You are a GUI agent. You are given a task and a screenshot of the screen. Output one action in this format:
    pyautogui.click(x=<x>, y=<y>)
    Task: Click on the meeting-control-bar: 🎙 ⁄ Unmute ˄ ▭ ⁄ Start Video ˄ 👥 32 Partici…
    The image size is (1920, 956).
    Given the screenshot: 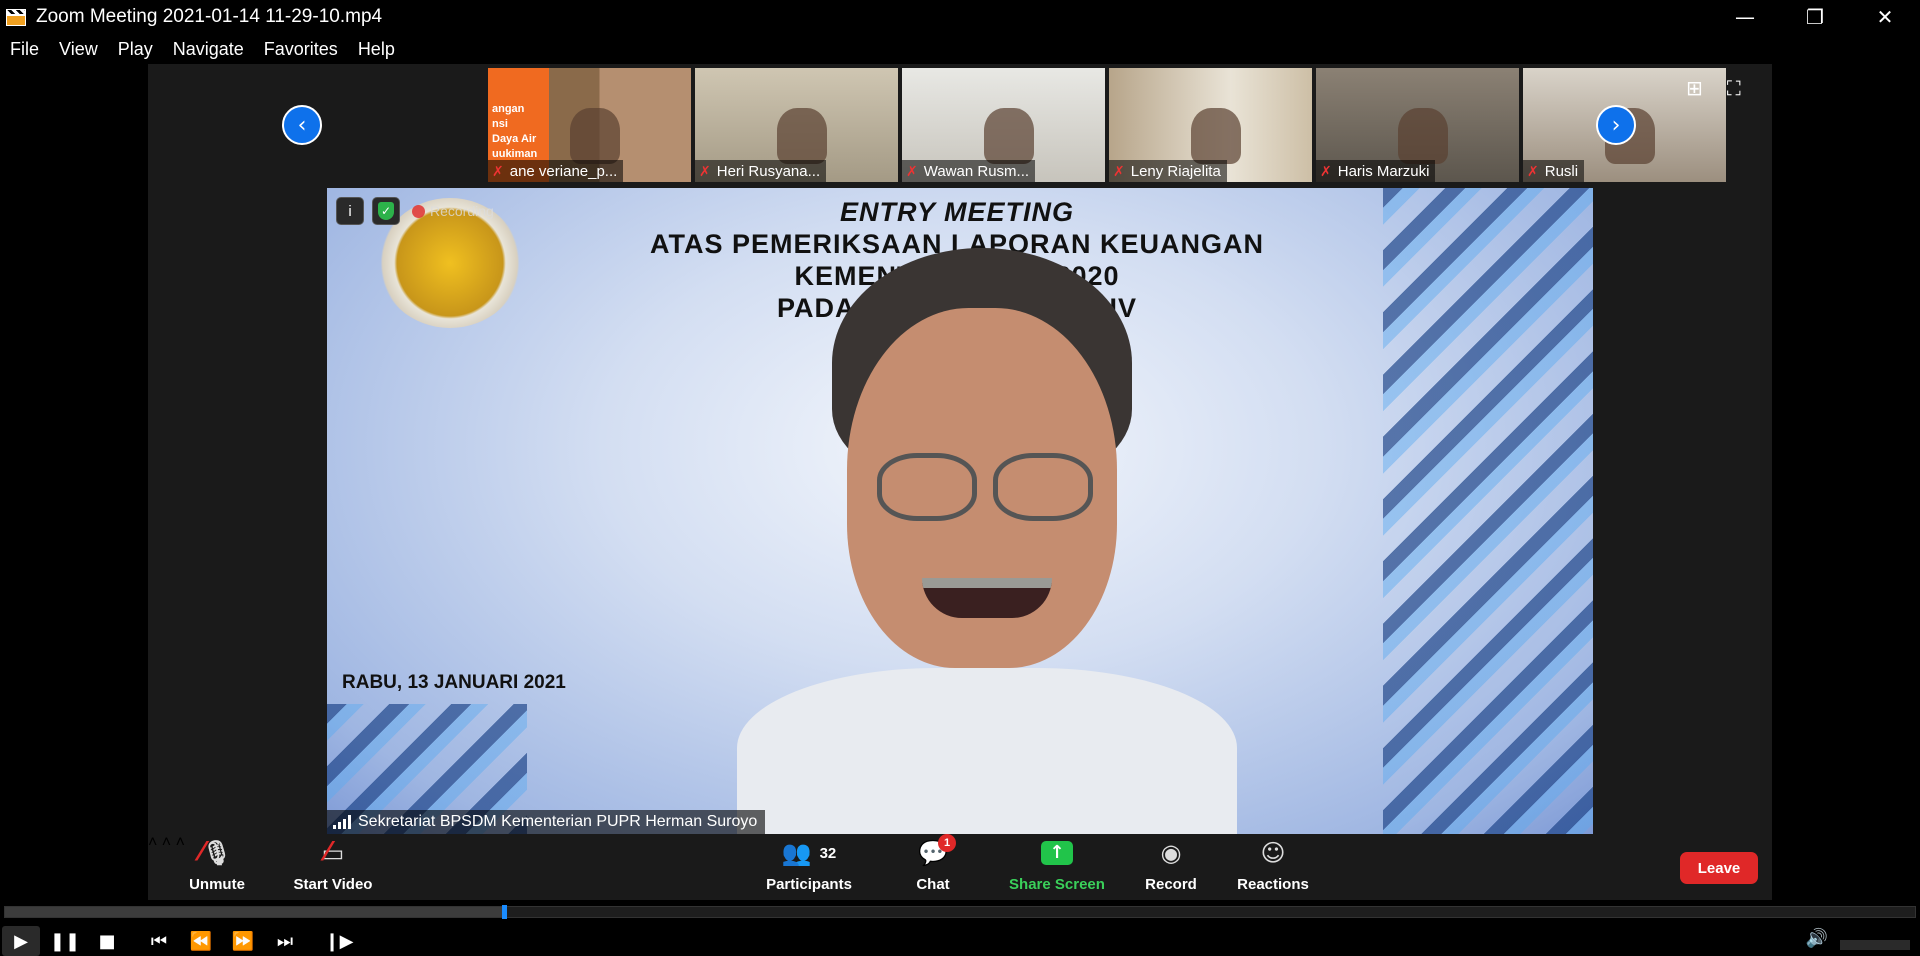 What is the action you would take?
    pyautogui.click(x=960, y=867)
    